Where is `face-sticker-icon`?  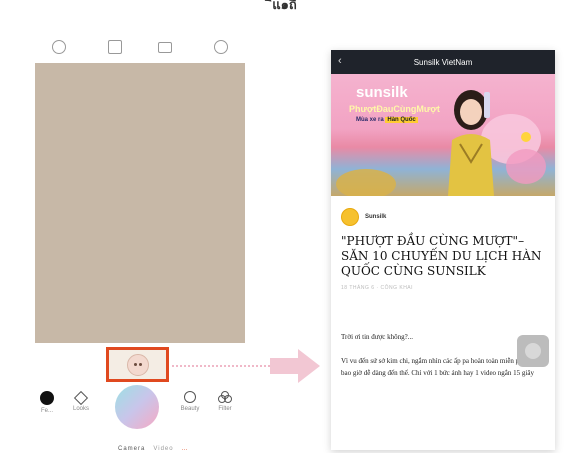
face-sticker-icon is located at coordinates (137, 364).